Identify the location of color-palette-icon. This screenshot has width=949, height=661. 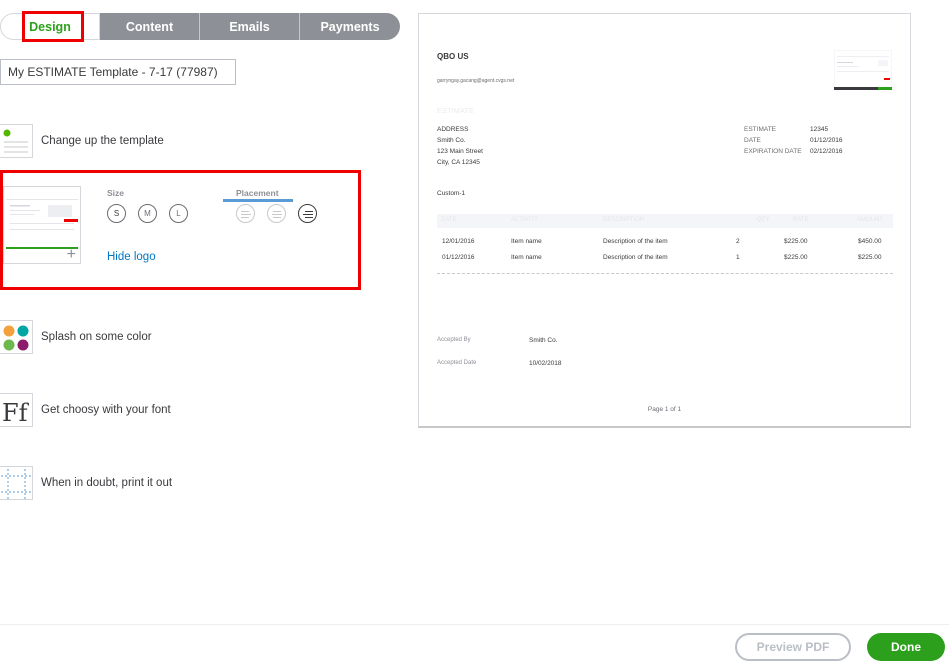
(16, 337).